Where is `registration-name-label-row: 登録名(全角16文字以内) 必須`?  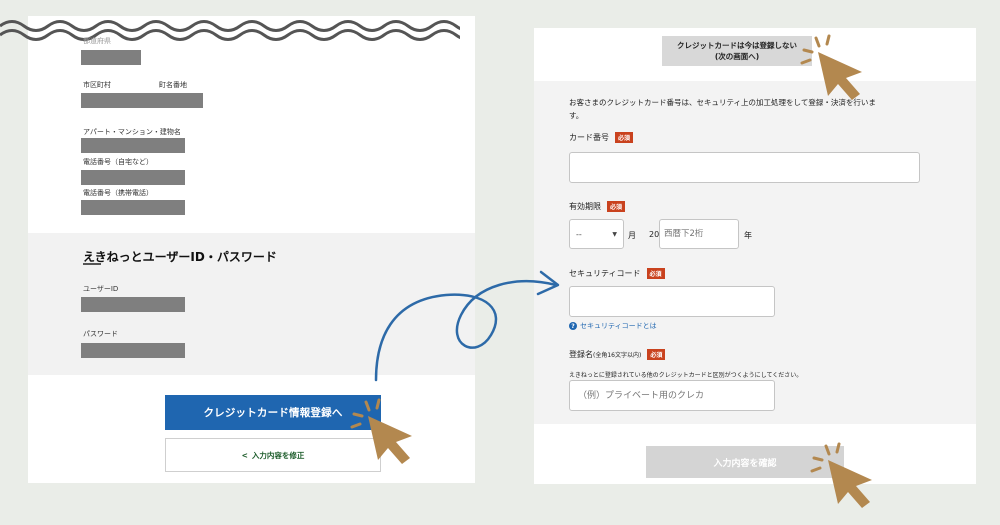
registration-name-label-row: 登録名(全角16文字以内) 必須 is located at coordinates (617, 354).